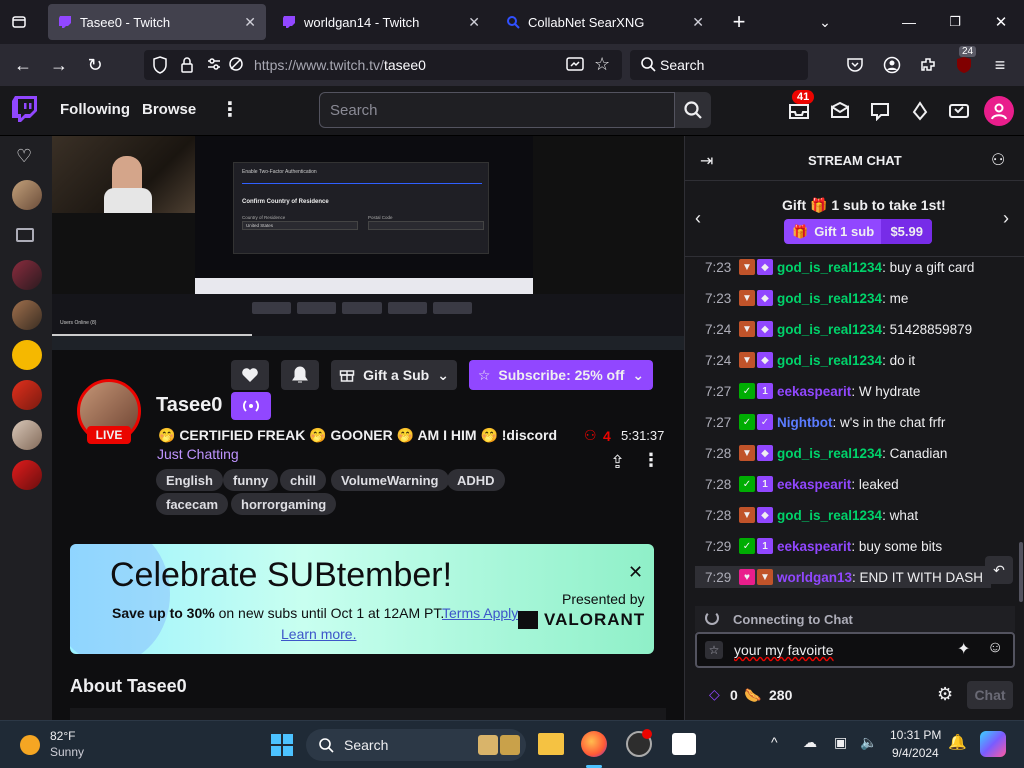  Describe the element at coordinates (957, 742) in the screenshot. I see `notification-bell-icon: 🔔` at that location.